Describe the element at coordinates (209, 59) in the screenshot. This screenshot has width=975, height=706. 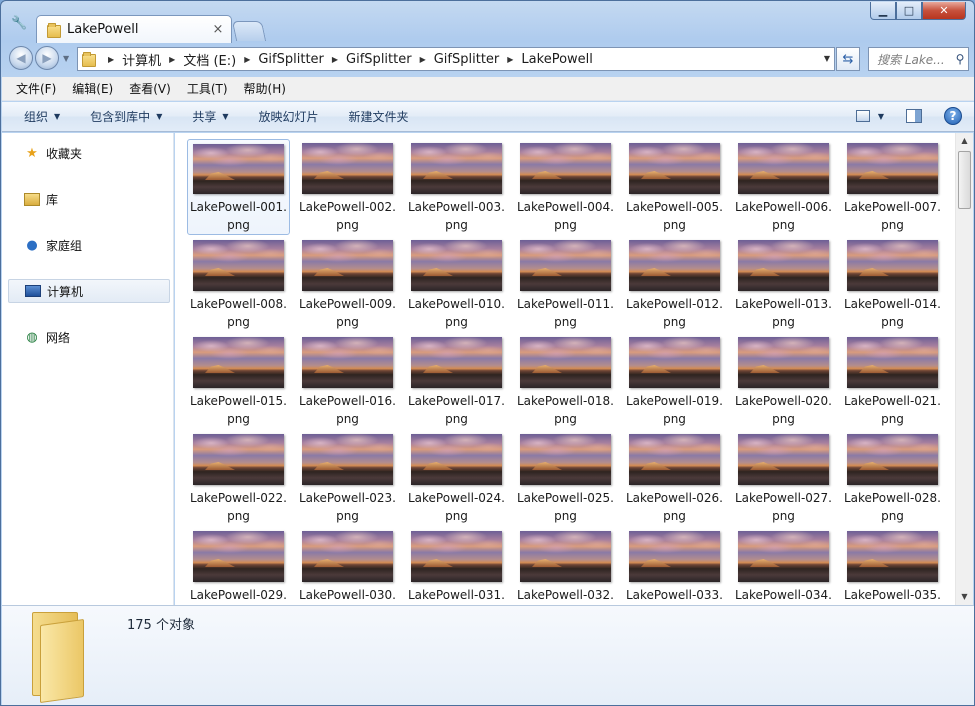
I see `breadcrumb-drive-e: 文档 (E:)` at that location.